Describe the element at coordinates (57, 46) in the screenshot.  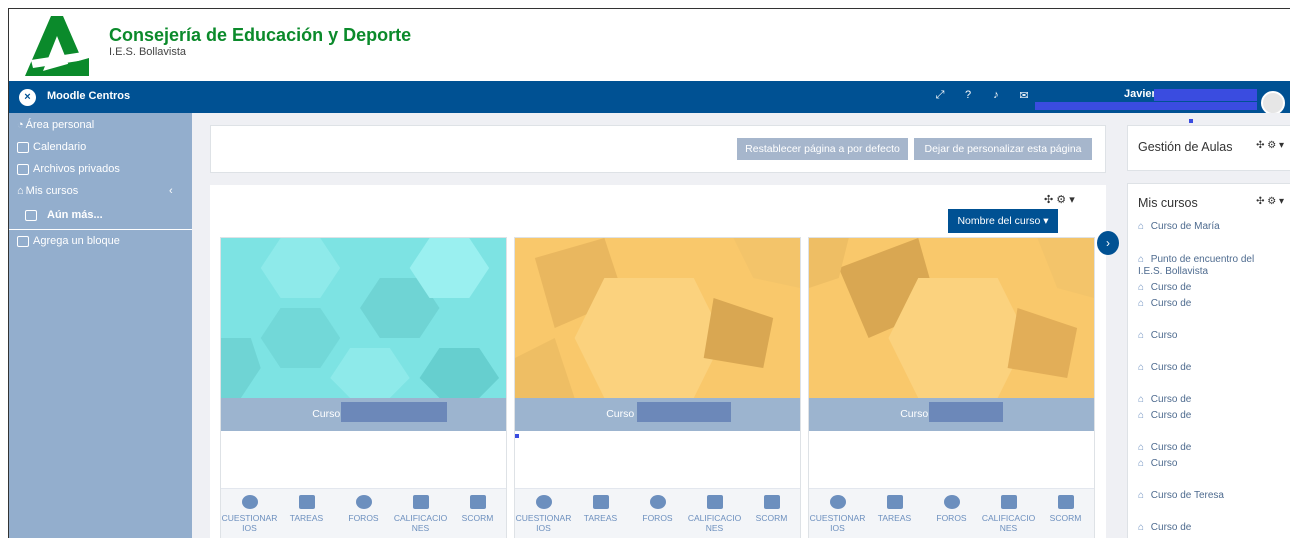
I see `junta-logo` at that location.